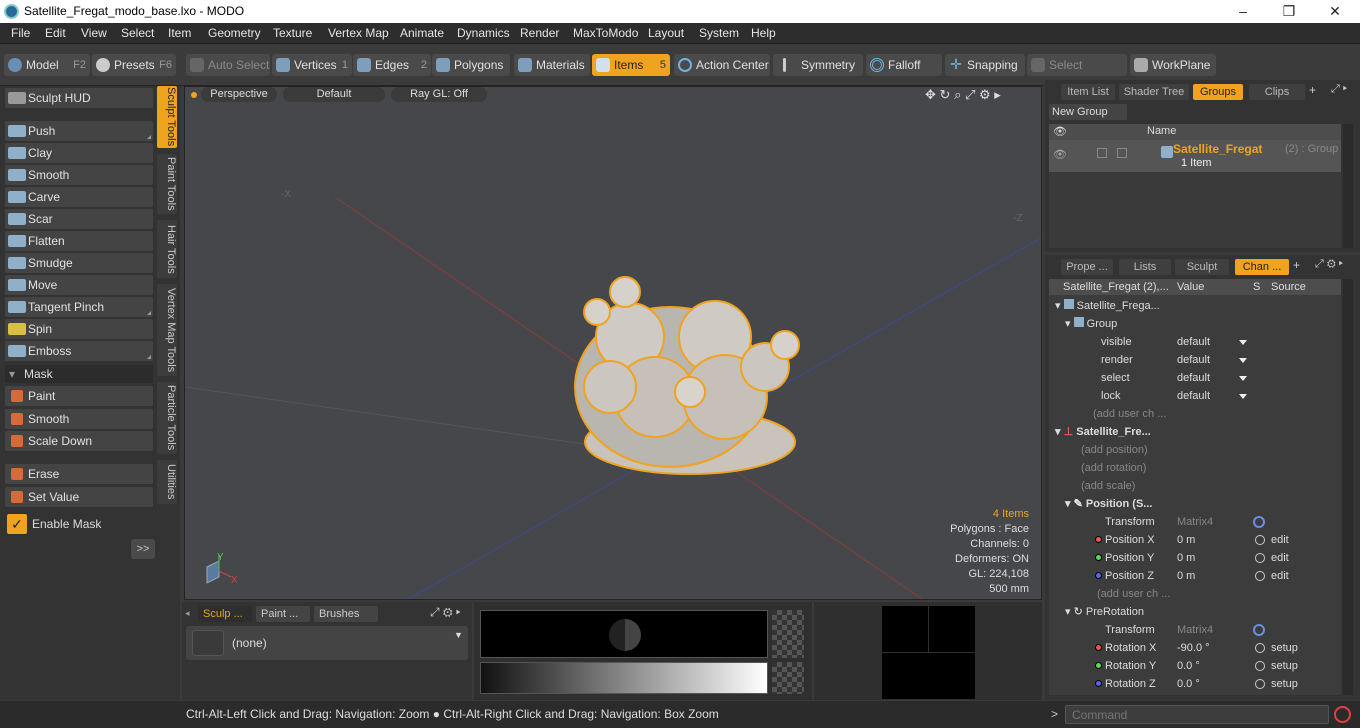  I want to click on materials-button: Materials, so click(552, 65).